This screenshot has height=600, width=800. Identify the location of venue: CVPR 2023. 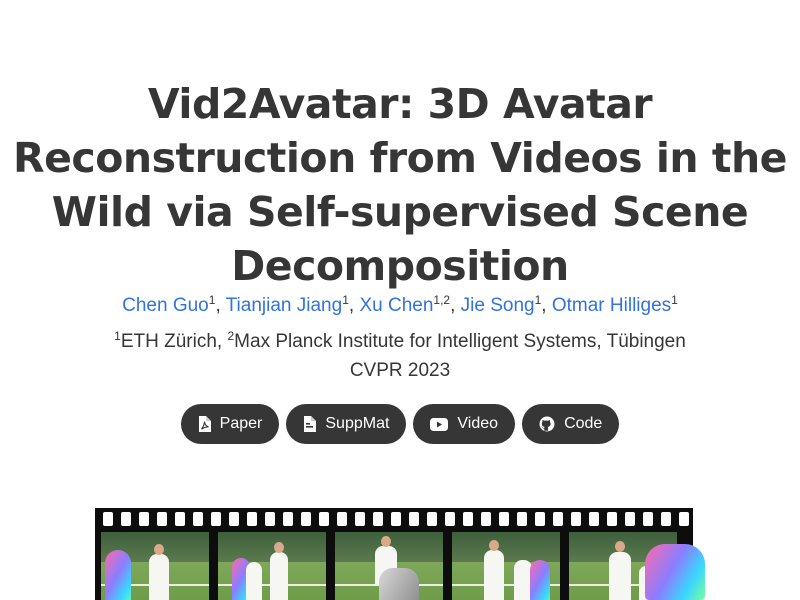
(400, 370).